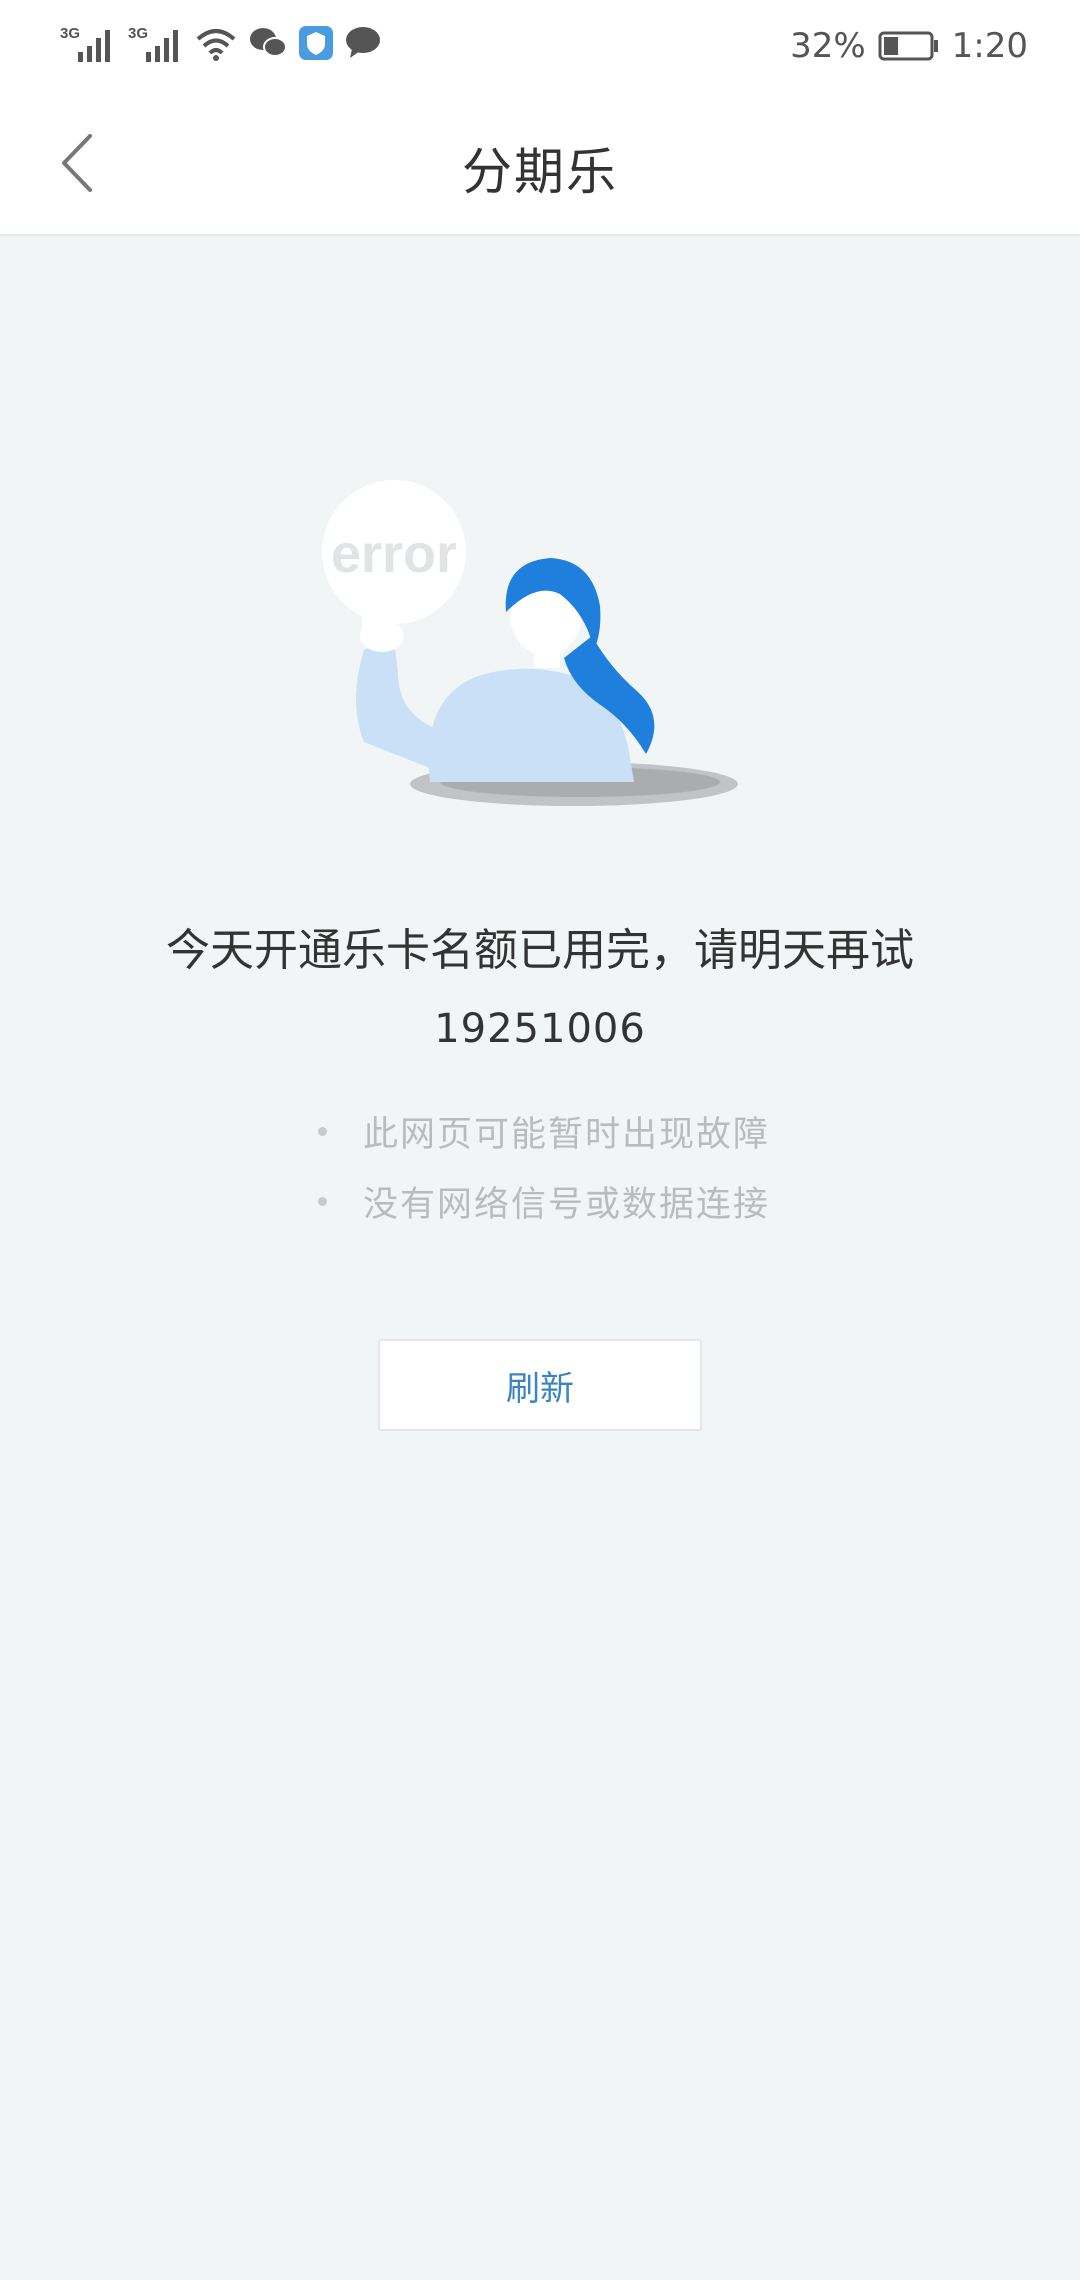 This screenshot has height=2280, width=1080. I want to click on message-icon, so click(363, 42).